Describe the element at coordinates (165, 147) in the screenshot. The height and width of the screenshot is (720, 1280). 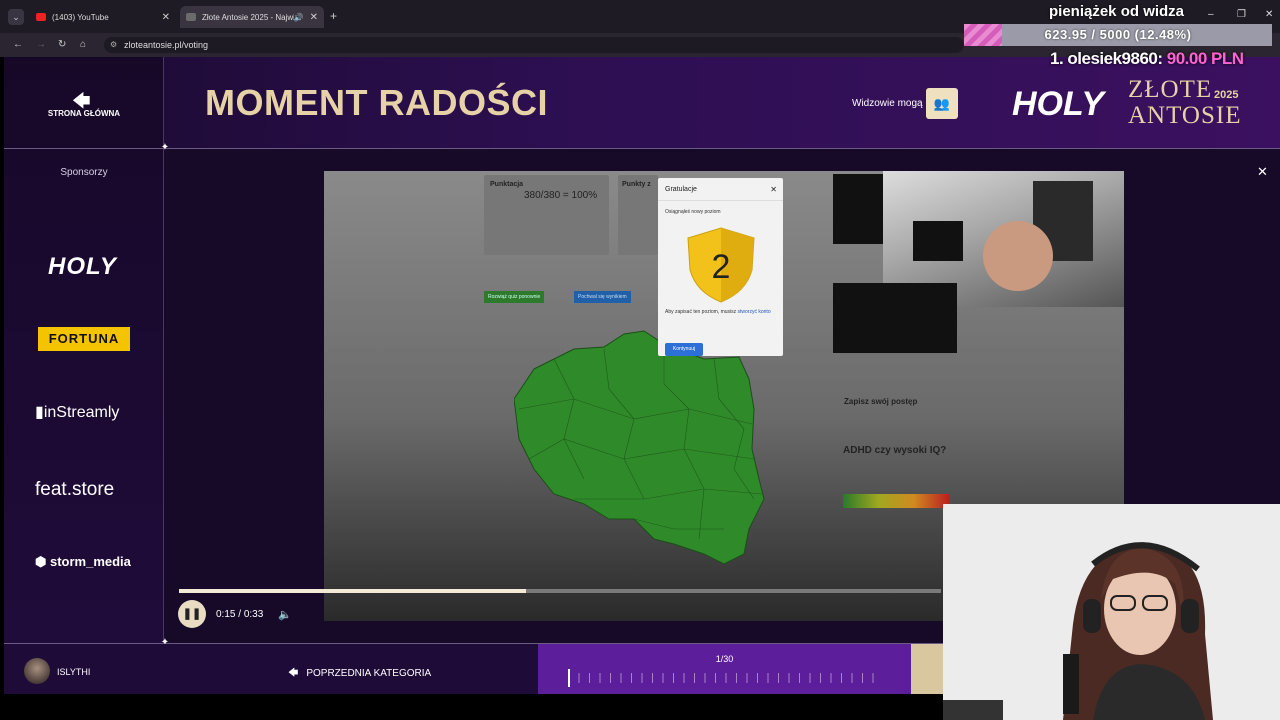
I see `sparkle-icon: ✦` at that location.